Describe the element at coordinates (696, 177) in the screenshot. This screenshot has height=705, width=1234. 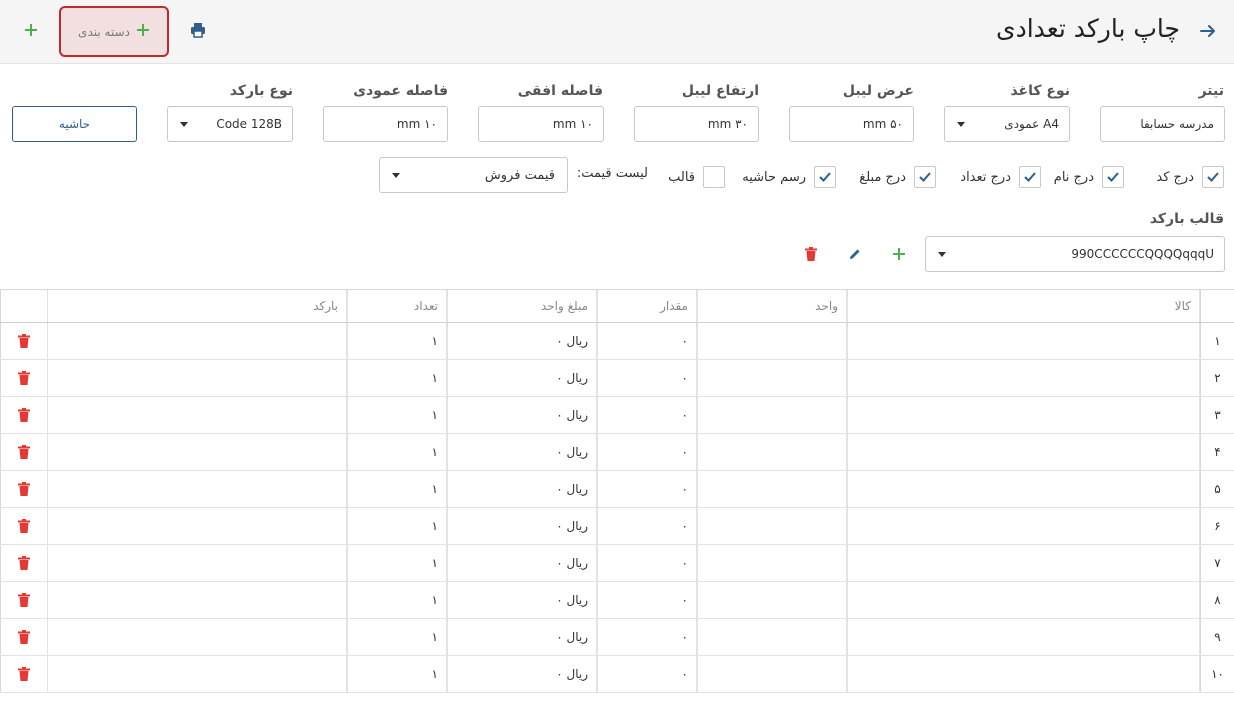
I see `check-template: قالب` at that location.